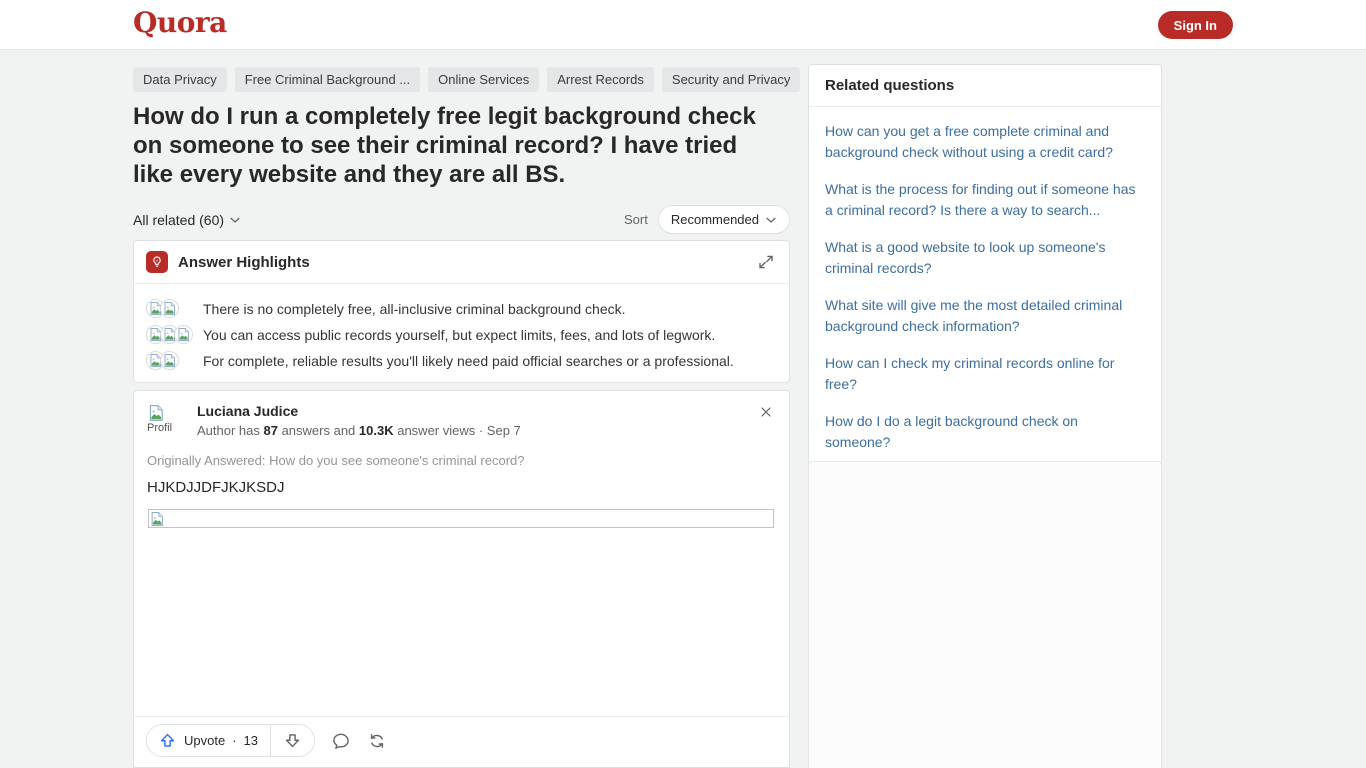  Describe the element at coordinates (244, 262) in the screenshot. I see `answer-highlights-title: Answer Highlights` at that location.